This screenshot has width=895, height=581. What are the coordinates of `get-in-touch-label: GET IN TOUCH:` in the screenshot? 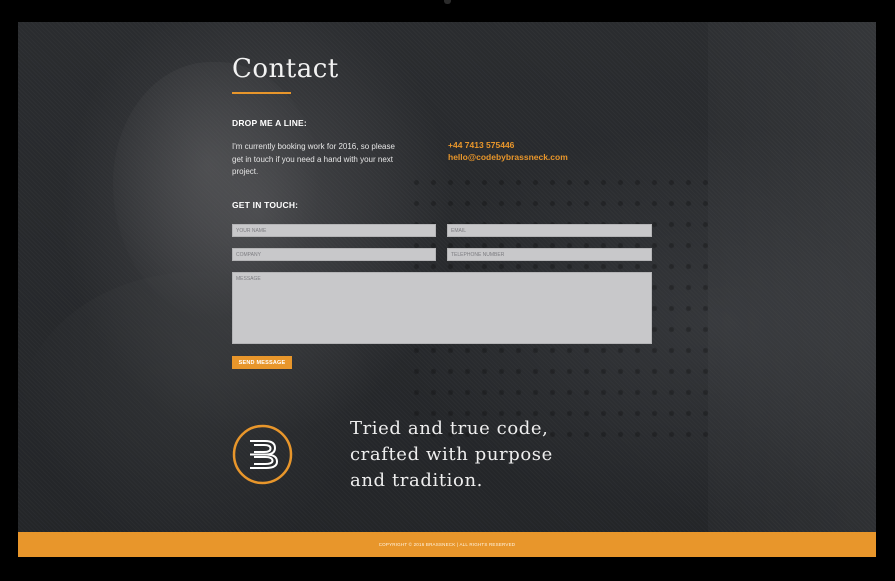 It's located at (265, 205).